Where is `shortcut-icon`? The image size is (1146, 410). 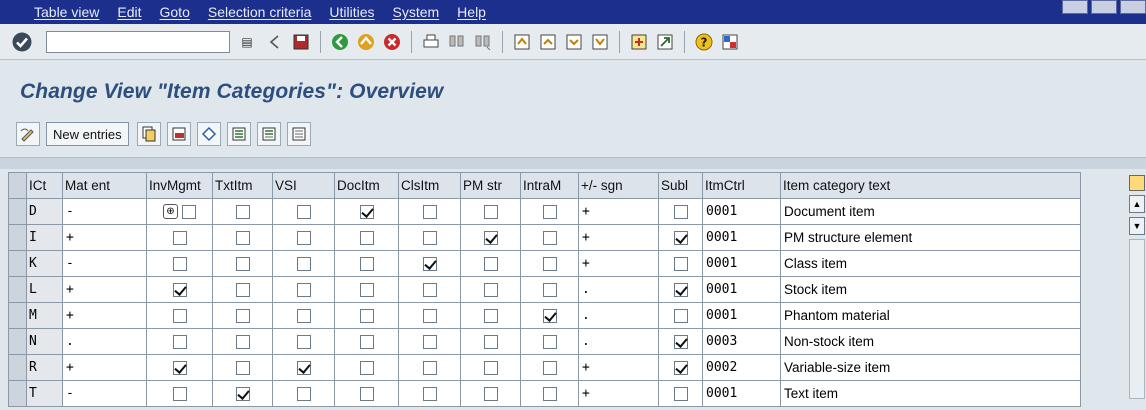
shortcut-icon is located at coordinates (665, 42).